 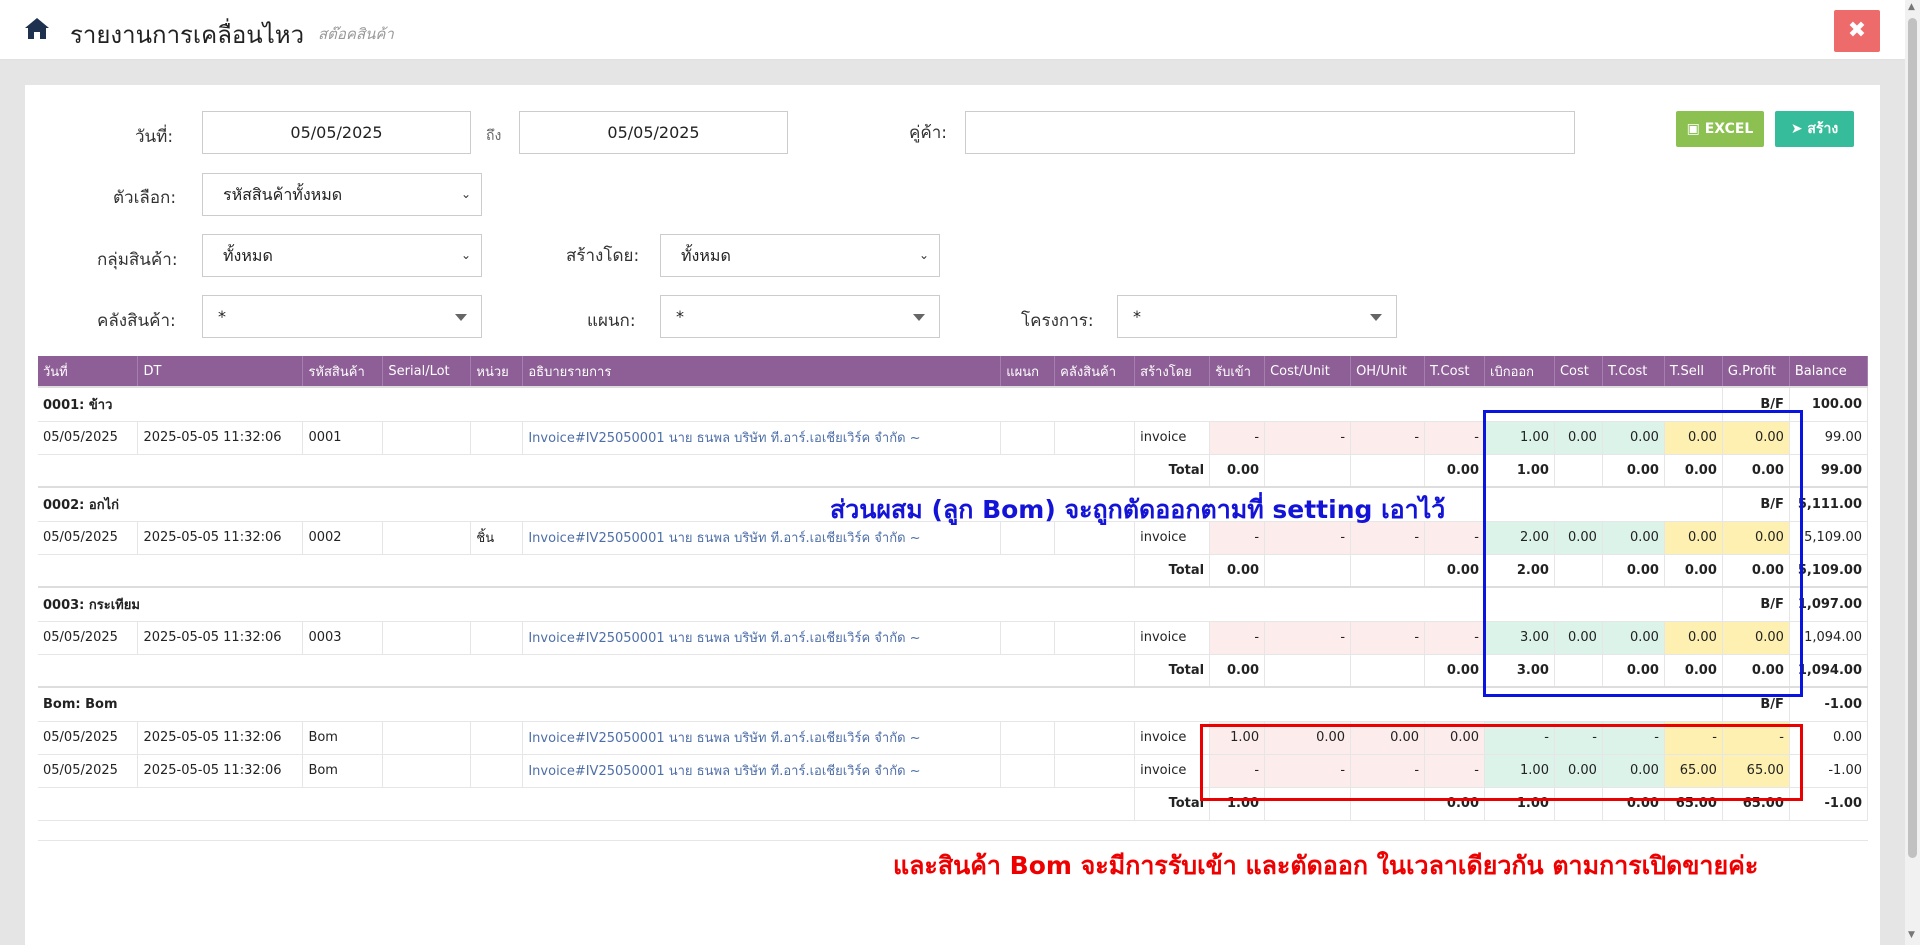 I want to click on scrollbar: ▲ ▼, so click(x=1912, y=472).